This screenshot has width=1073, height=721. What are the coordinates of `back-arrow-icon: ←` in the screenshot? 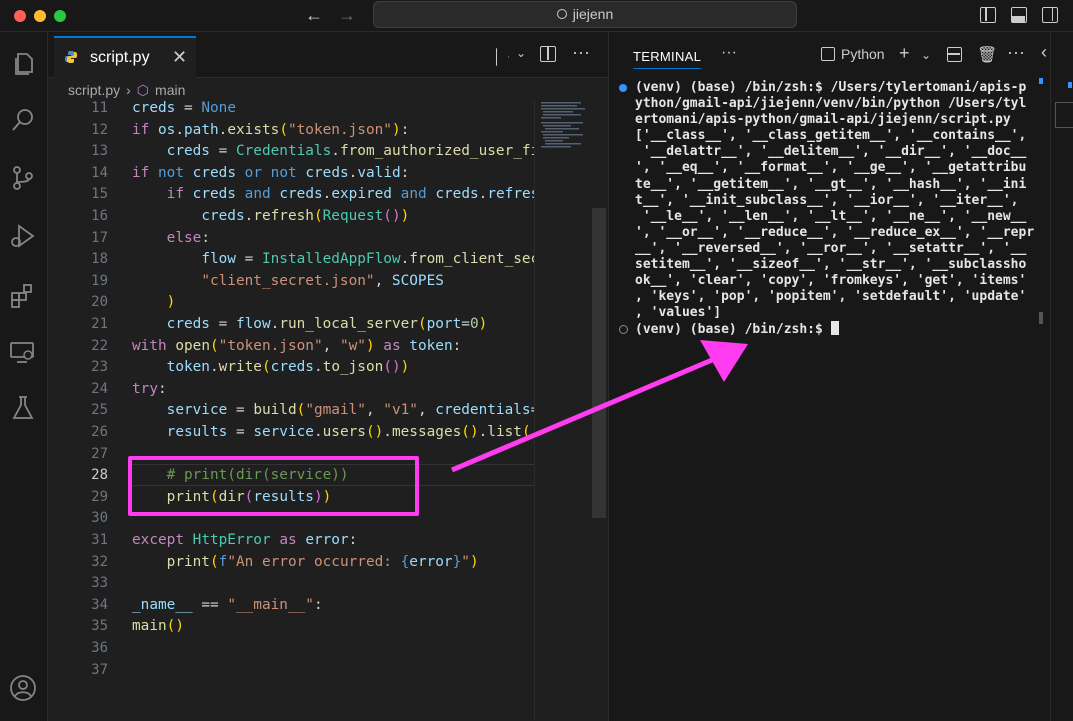 It's located at (314, 15).